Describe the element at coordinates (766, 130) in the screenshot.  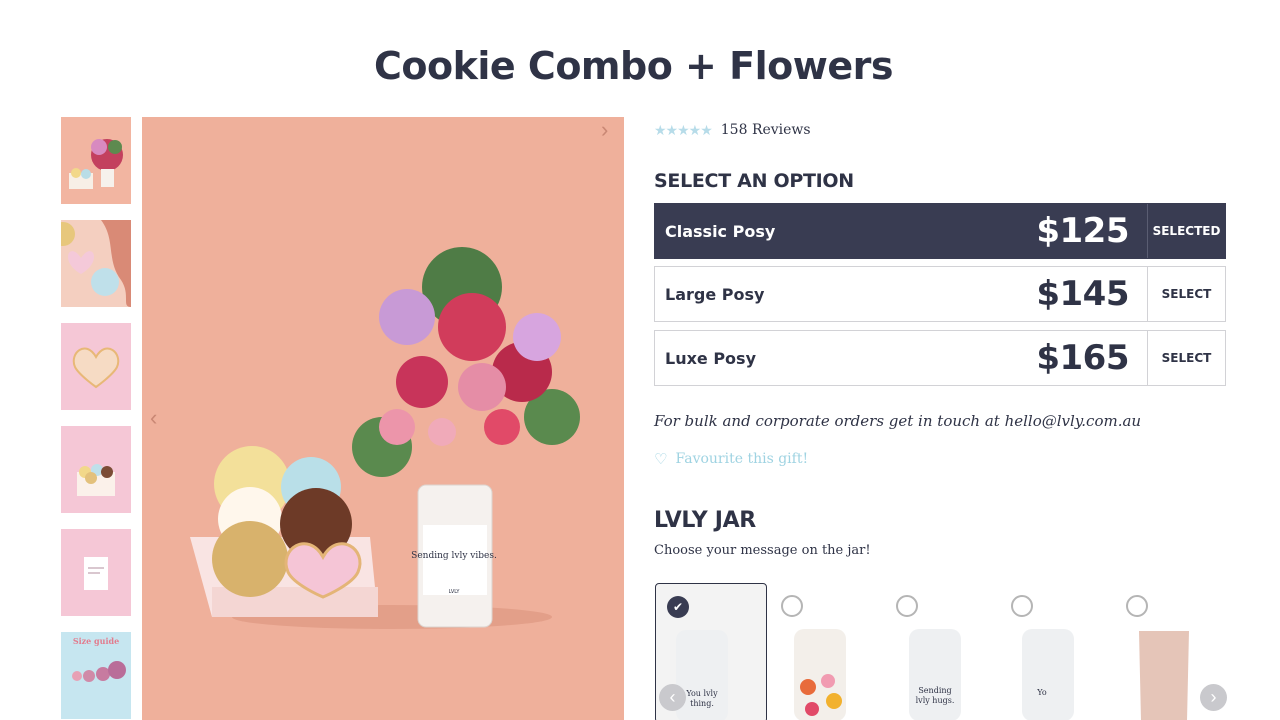
I see `reviews-count: 158 Reviews` at that location.